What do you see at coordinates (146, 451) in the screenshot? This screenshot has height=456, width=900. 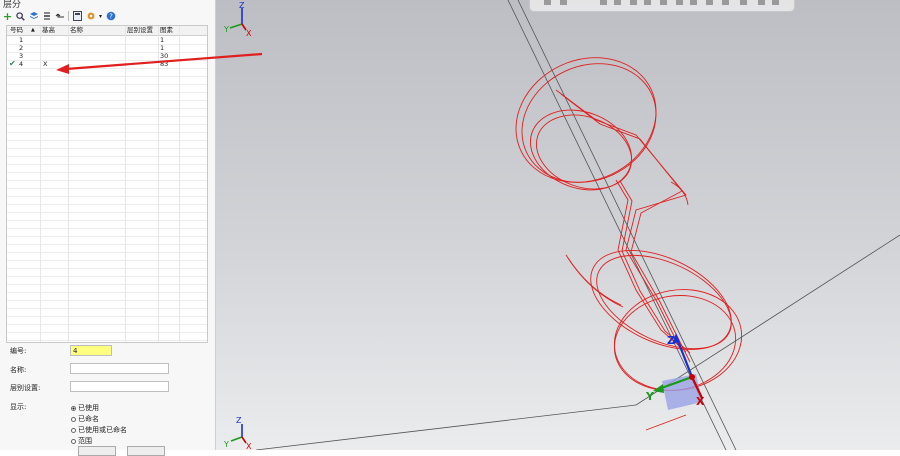 I see `range-to-button` at bounding box center [146, 451].